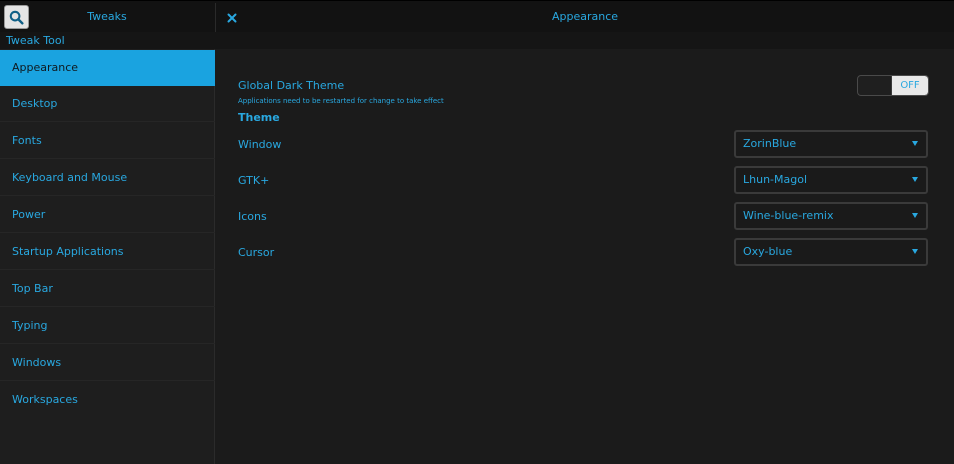 The width and height of the screenshot is (954, 464). I want to click on switch-state-label: OFF, so click(910, 85).